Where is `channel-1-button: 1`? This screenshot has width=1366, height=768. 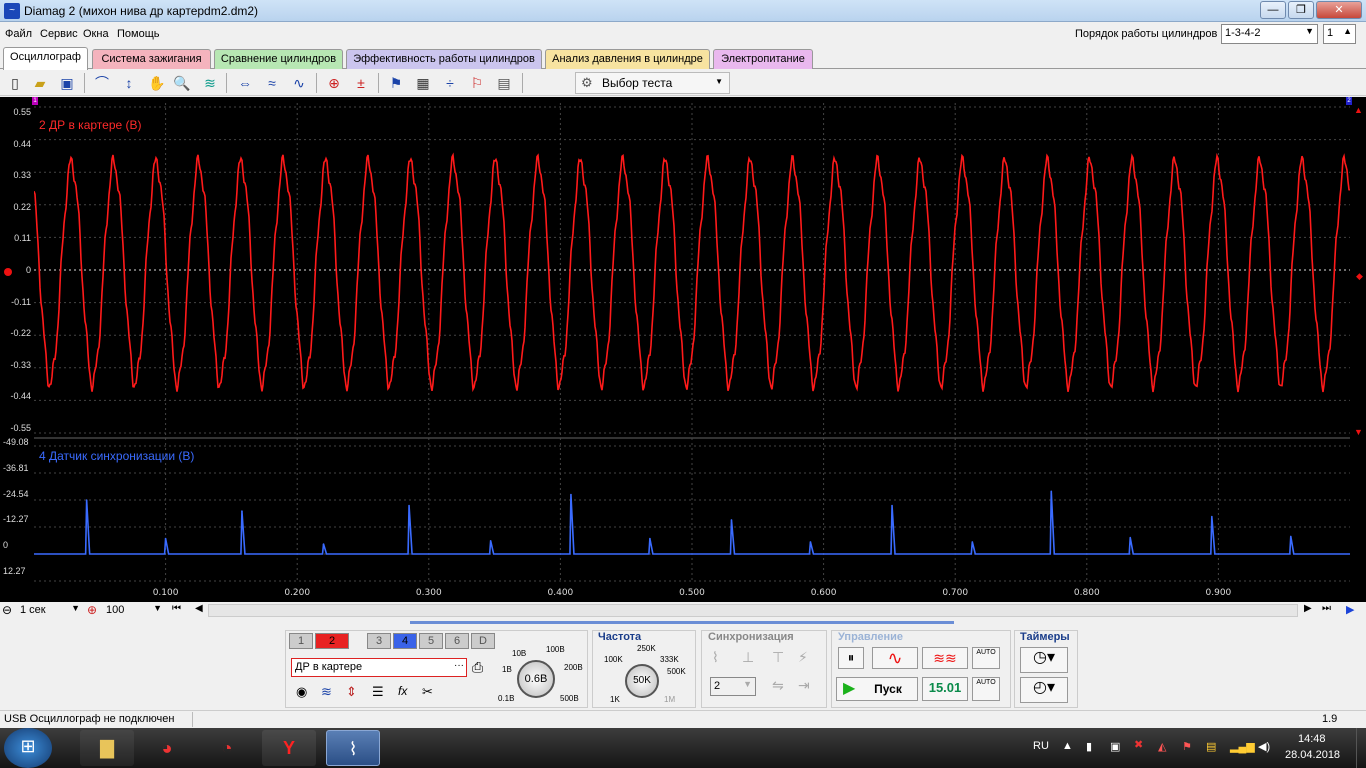 channel-1-button: 1 is located at coordinates (301, 641).